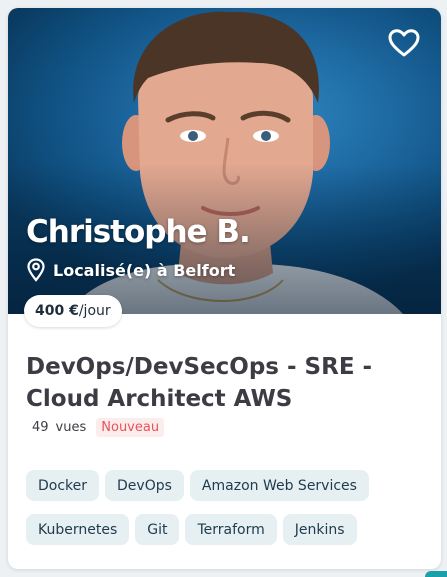  I want to click on skill-tag-aws: Amazon Web Services, so click(279, 485).